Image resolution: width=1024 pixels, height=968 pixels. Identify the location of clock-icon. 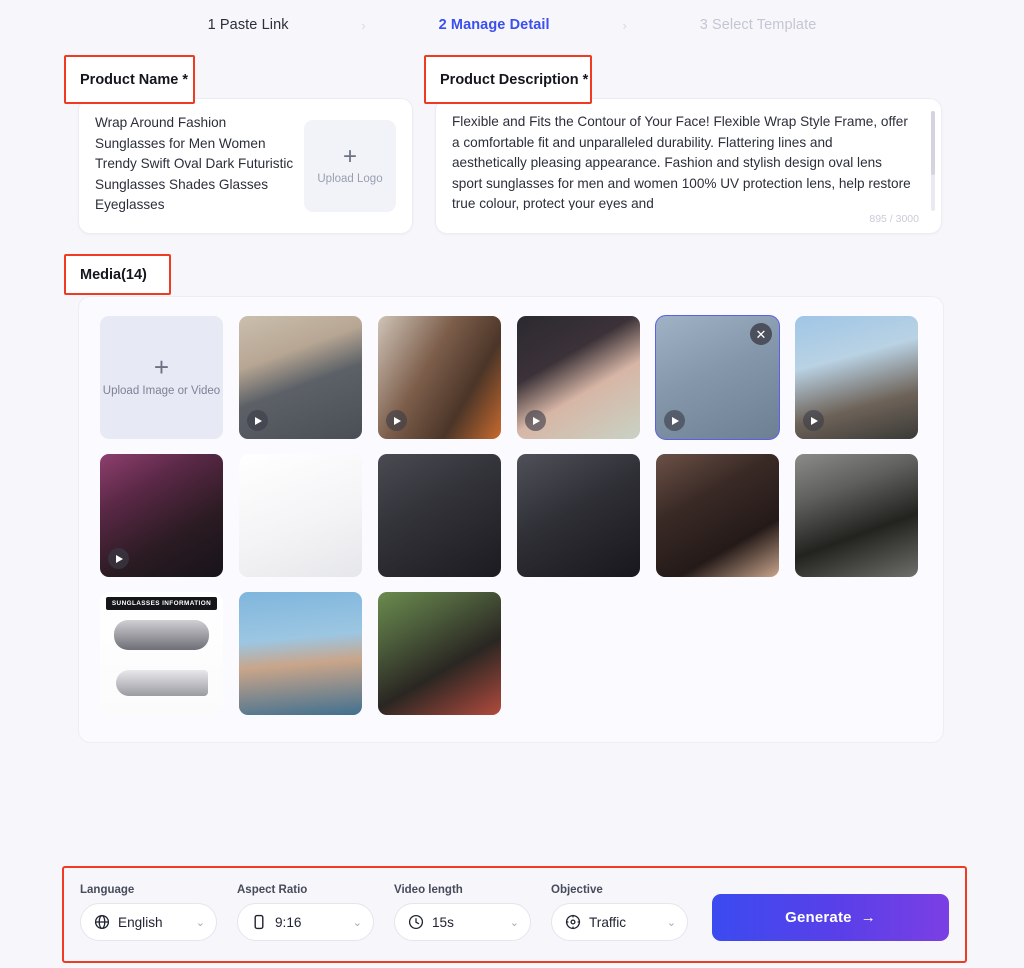
(416, 922).